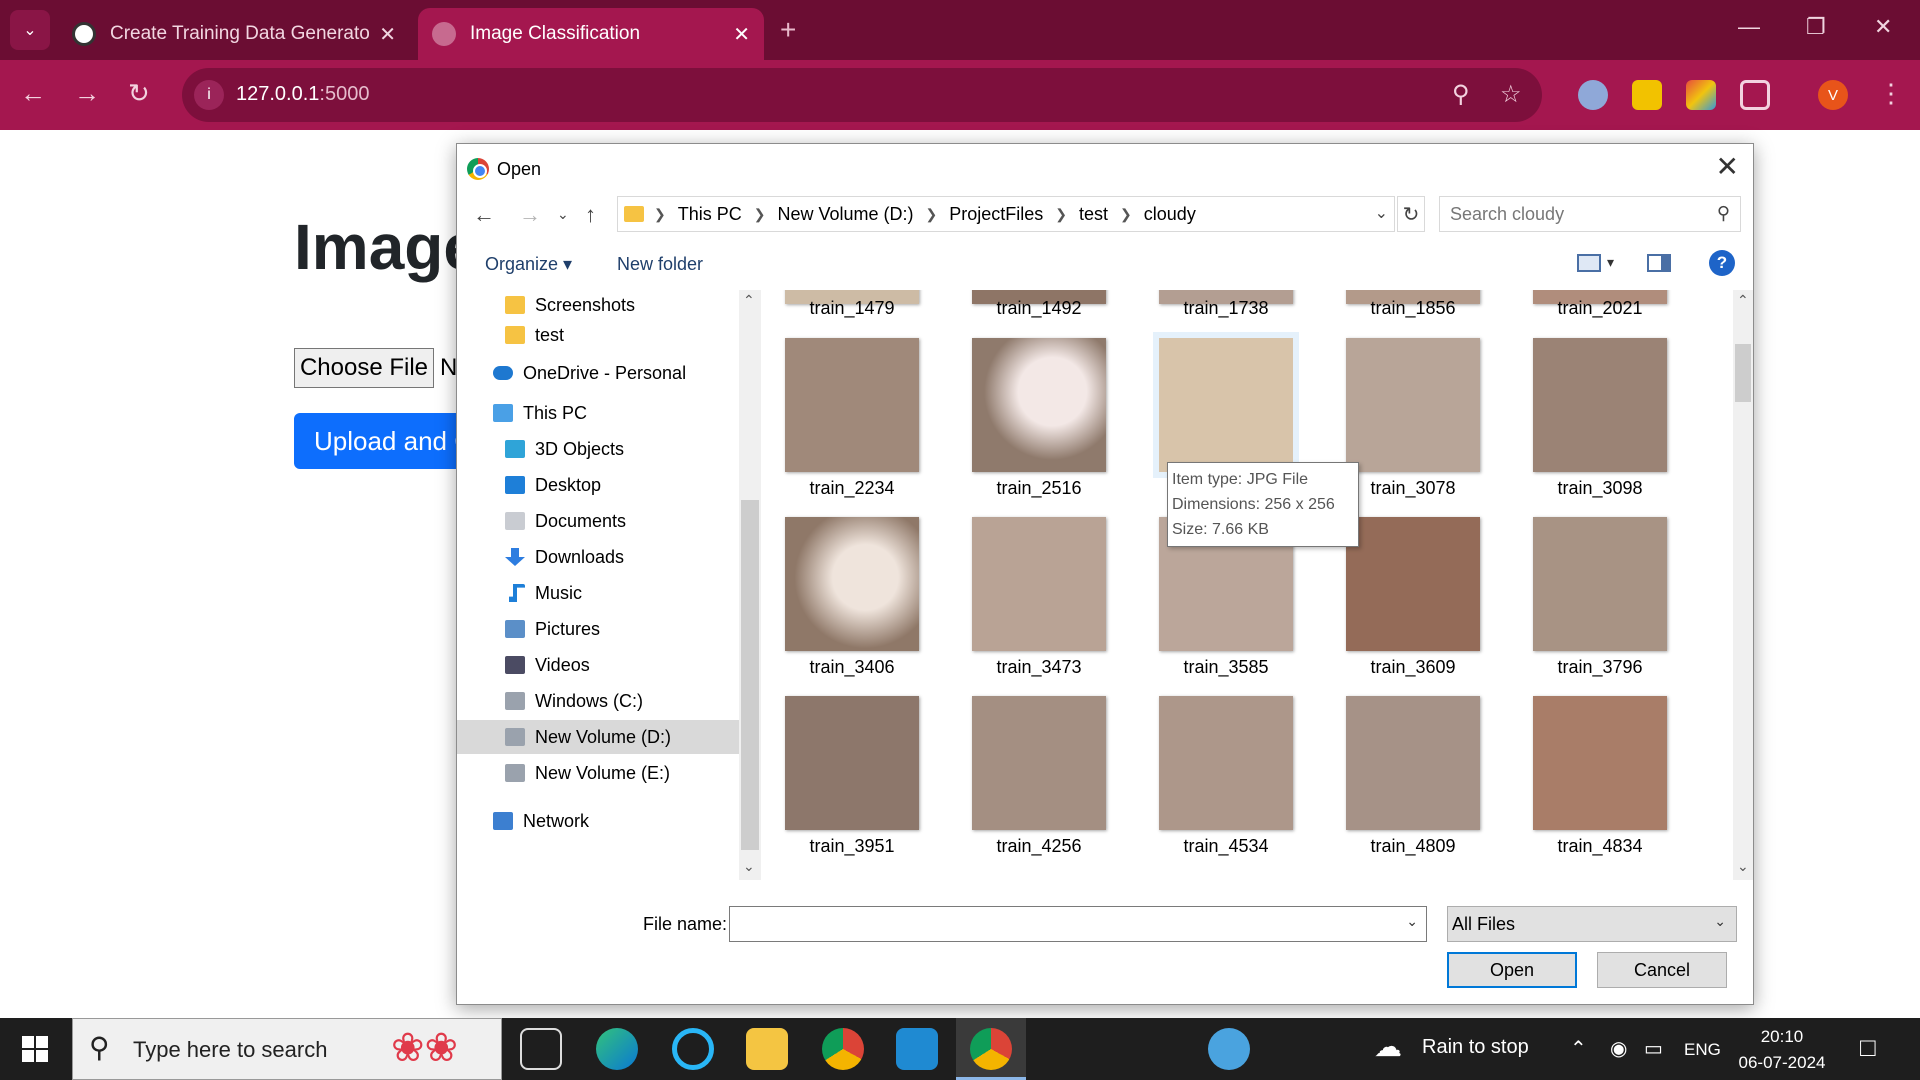 Image resolution: width=1920 pixels, height=1080 pixels. Describe the element at coordinates (1618, 1048) in the screenshot. I see `wifi-icon: ◉` at that location.